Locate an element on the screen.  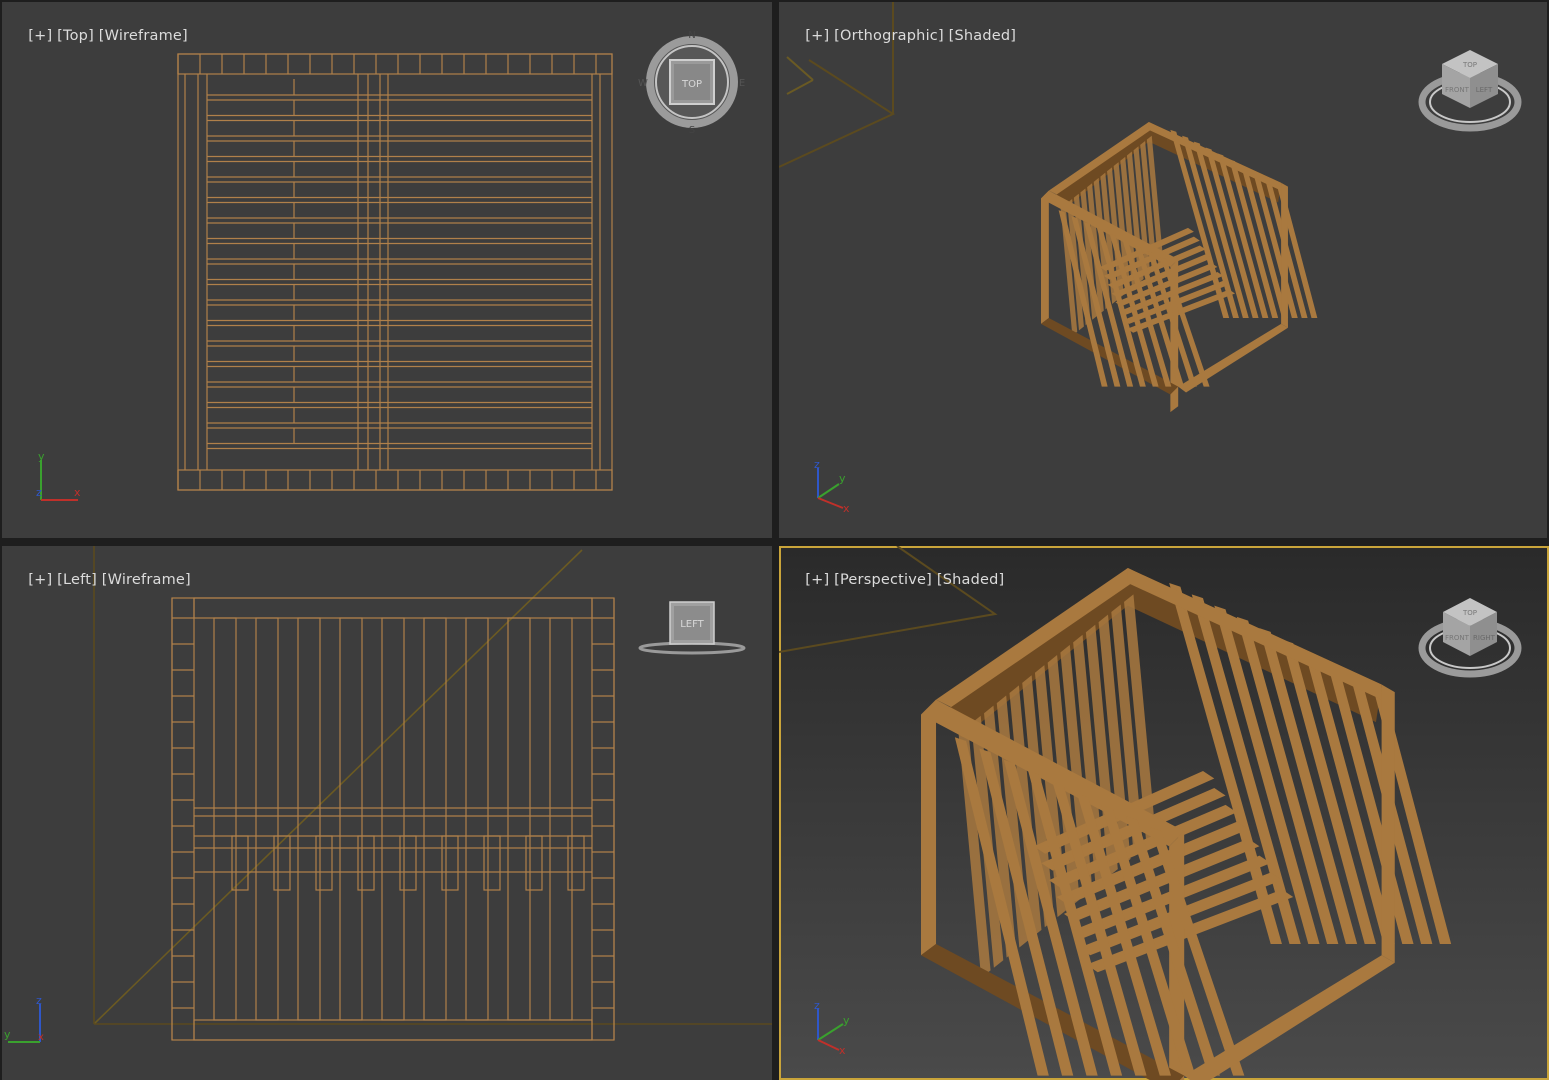
svg-text: S is located at coordinates (692, 130).